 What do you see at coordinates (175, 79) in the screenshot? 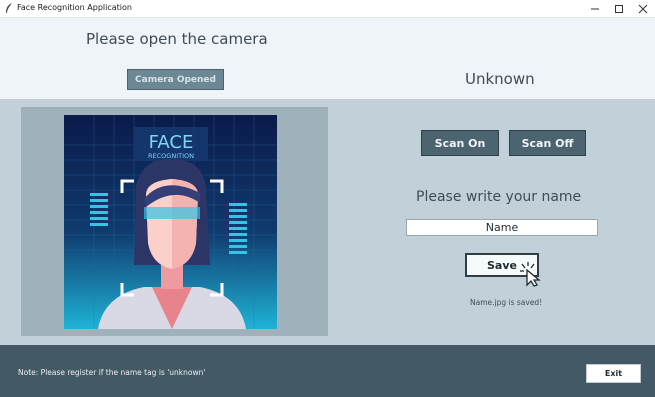
I see `camera-opened-button: Camera Opened` at bounding box center [175, 79].